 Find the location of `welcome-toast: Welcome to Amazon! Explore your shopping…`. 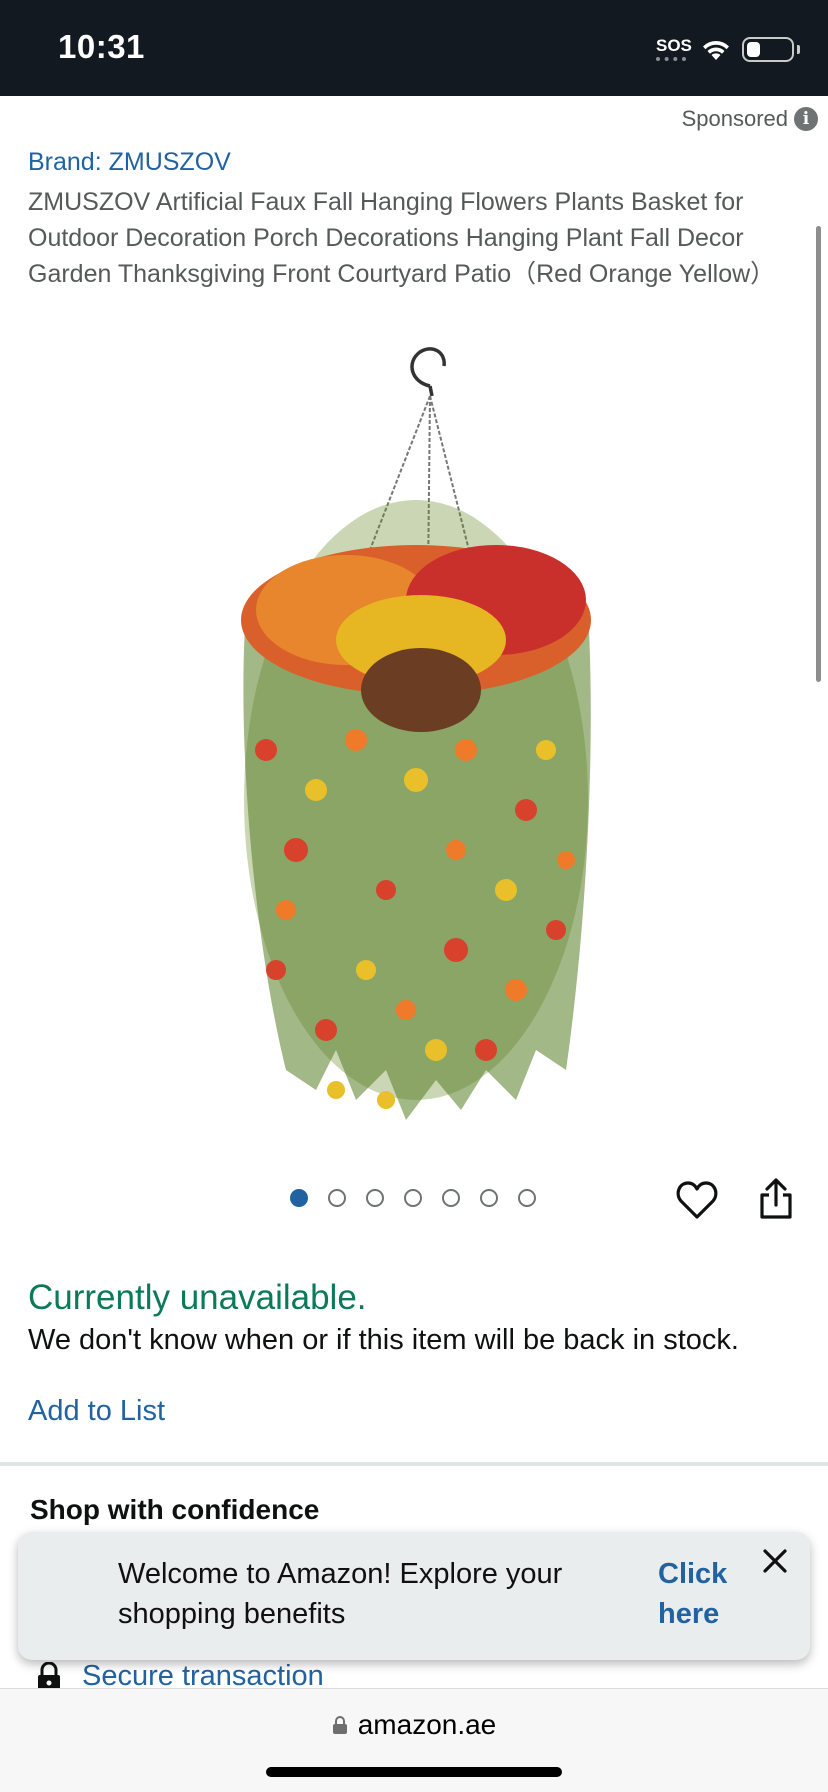

welcome-toast: Welcome to Amazon! Explore your shopping… is located at coordinates (414, 1596).